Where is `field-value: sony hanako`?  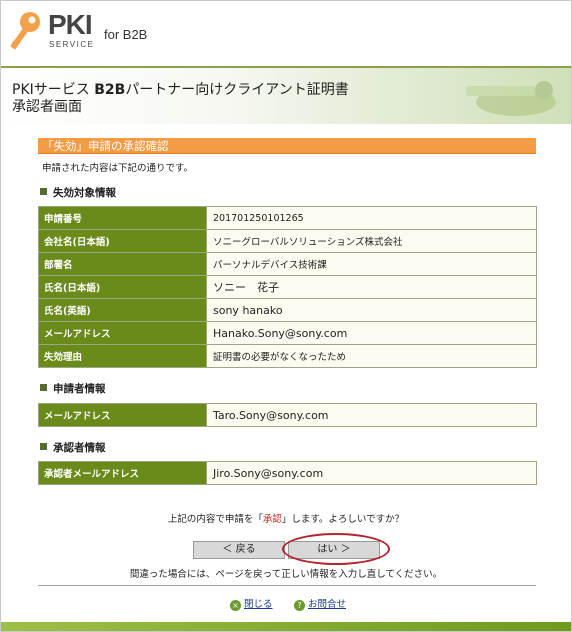 field-value: sony hanako is located at coordinates (371, 310).